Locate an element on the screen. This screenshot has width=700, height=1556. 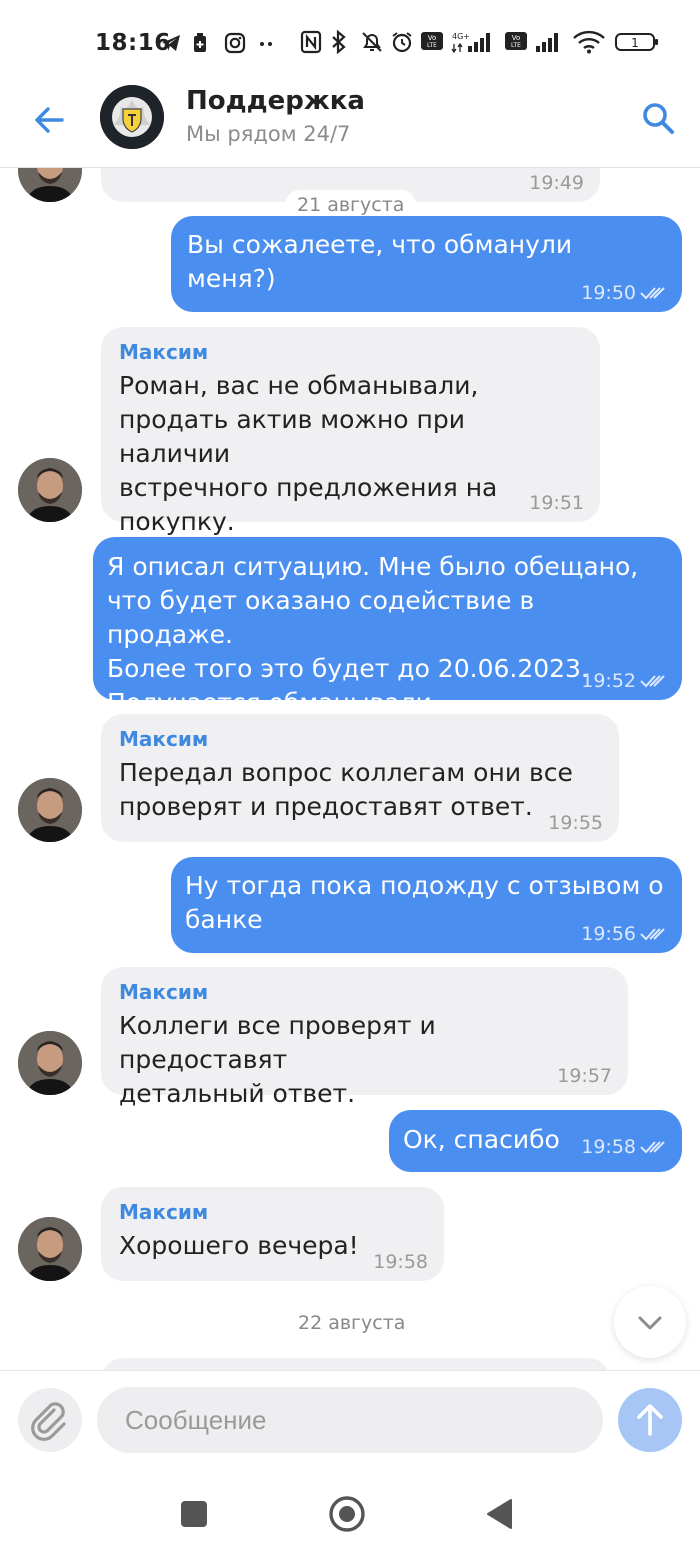
alarm-icon is located at coordinates (401, 42).